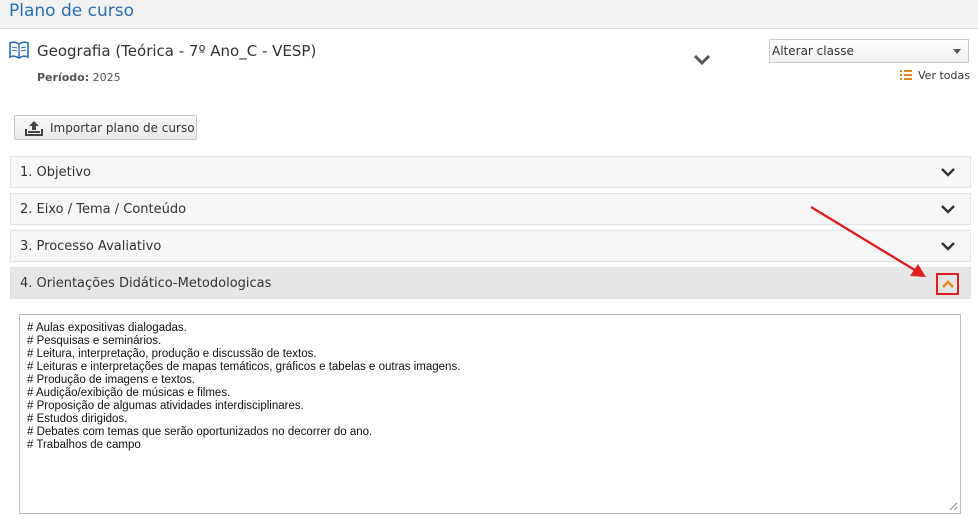 This screenshot has width=978, height=520. Describe the element at coordinates (953, 506) in the screenshot. I see `resize-grip-icon` at that location.